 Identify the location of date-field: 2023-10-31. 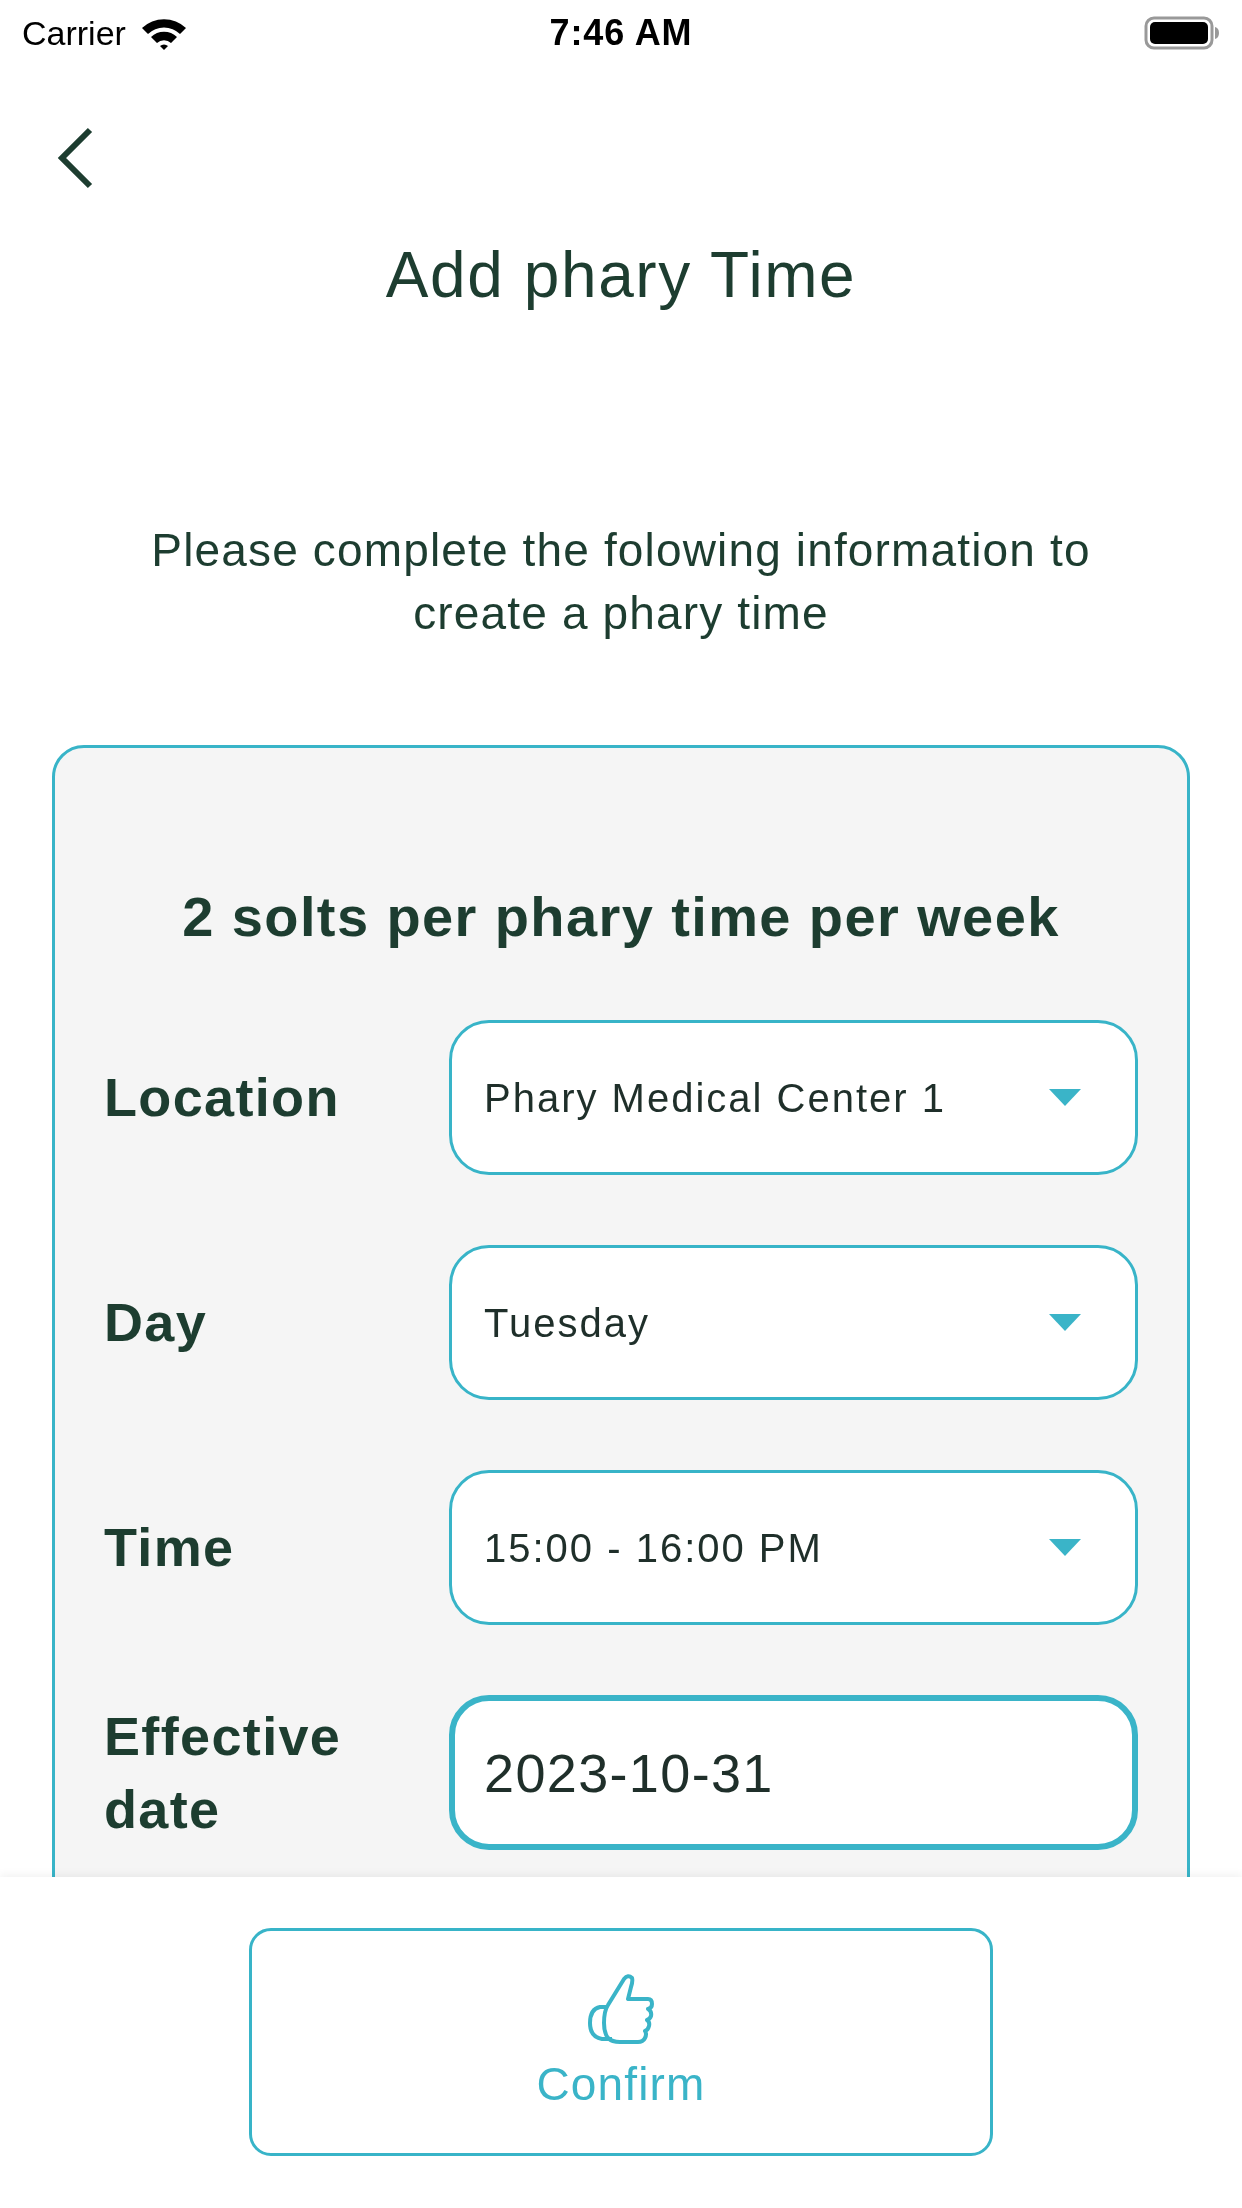
(793, 1772).